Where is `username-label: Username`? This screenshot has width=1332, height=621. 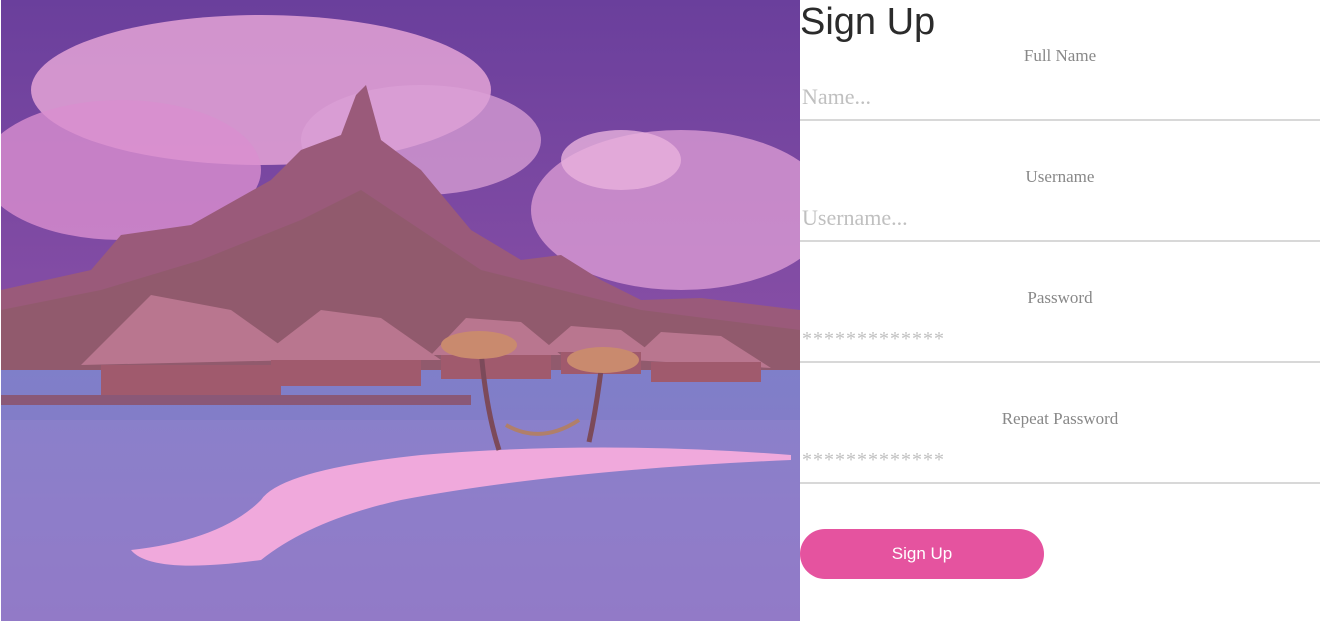
username-label: Username is located at coordinates (1060, 176).